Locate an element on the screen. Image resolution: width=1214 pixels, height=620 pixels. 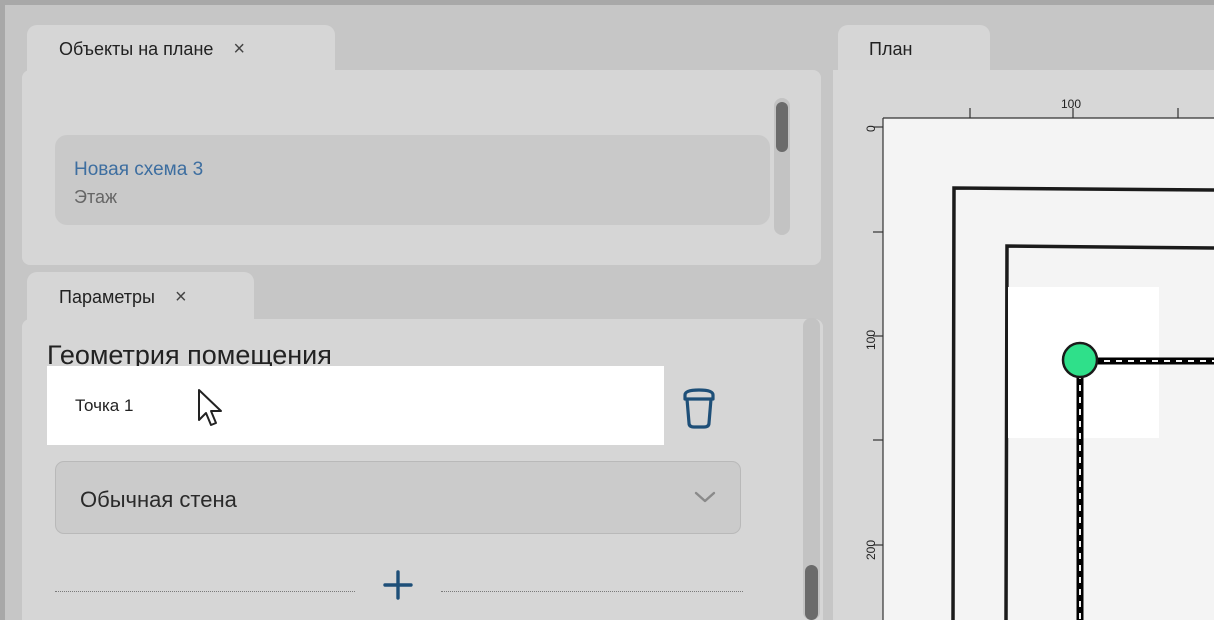
tab-plan: План is located at coordinates (914, 49).